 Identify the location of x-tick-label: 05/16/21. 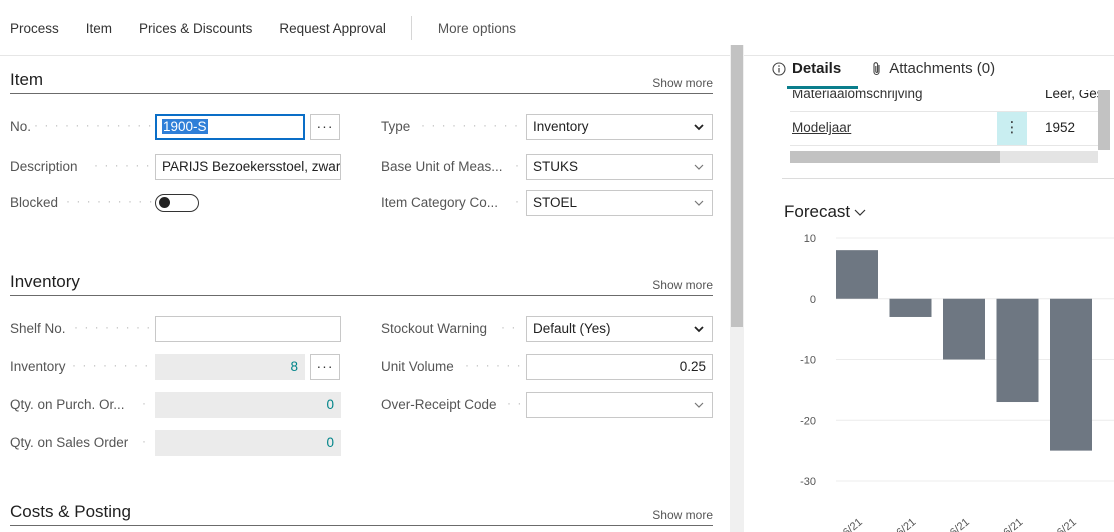
(898, 524).